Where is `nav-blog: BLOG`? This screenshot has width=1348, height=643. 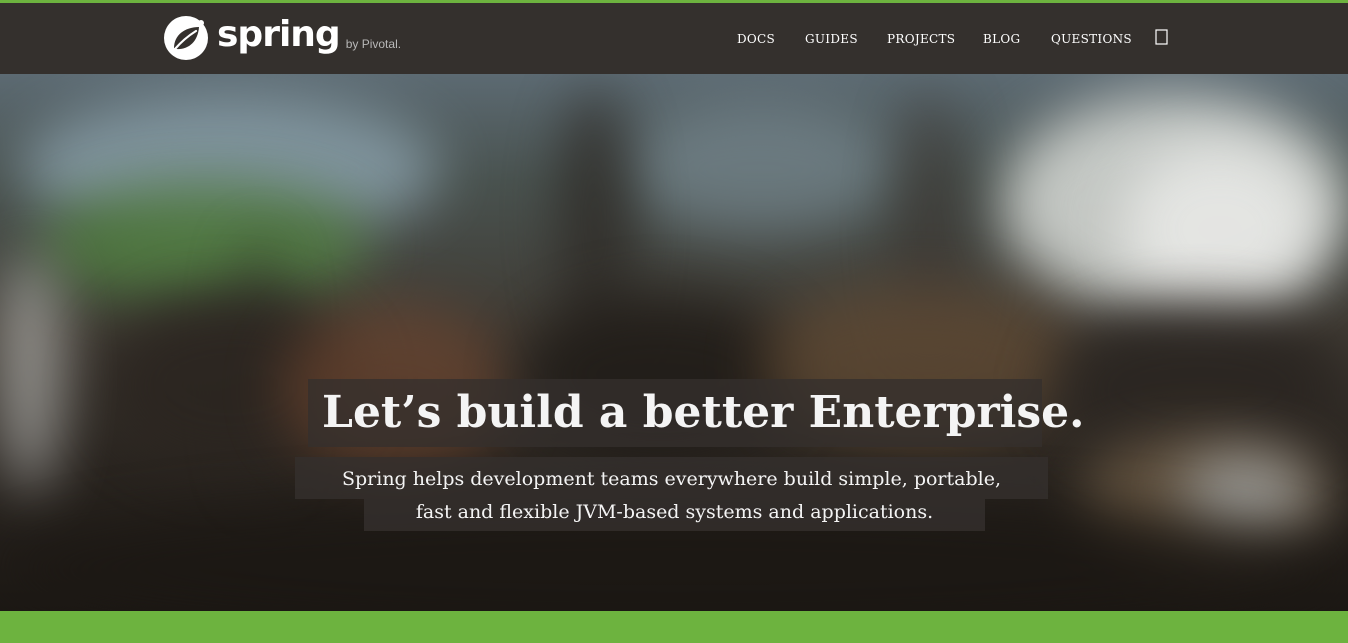 nav-blog: BLOG is located at coordinates (1001, 39).